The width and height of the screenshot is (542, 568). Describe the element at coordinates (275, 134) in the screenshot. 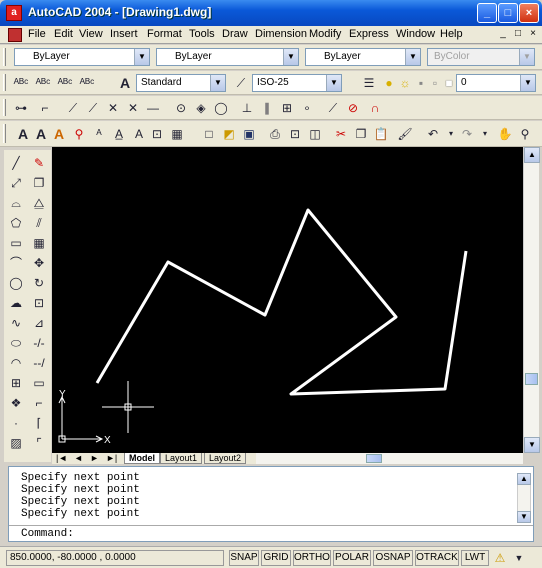

I see `plot-icon: ⎙` at that location.